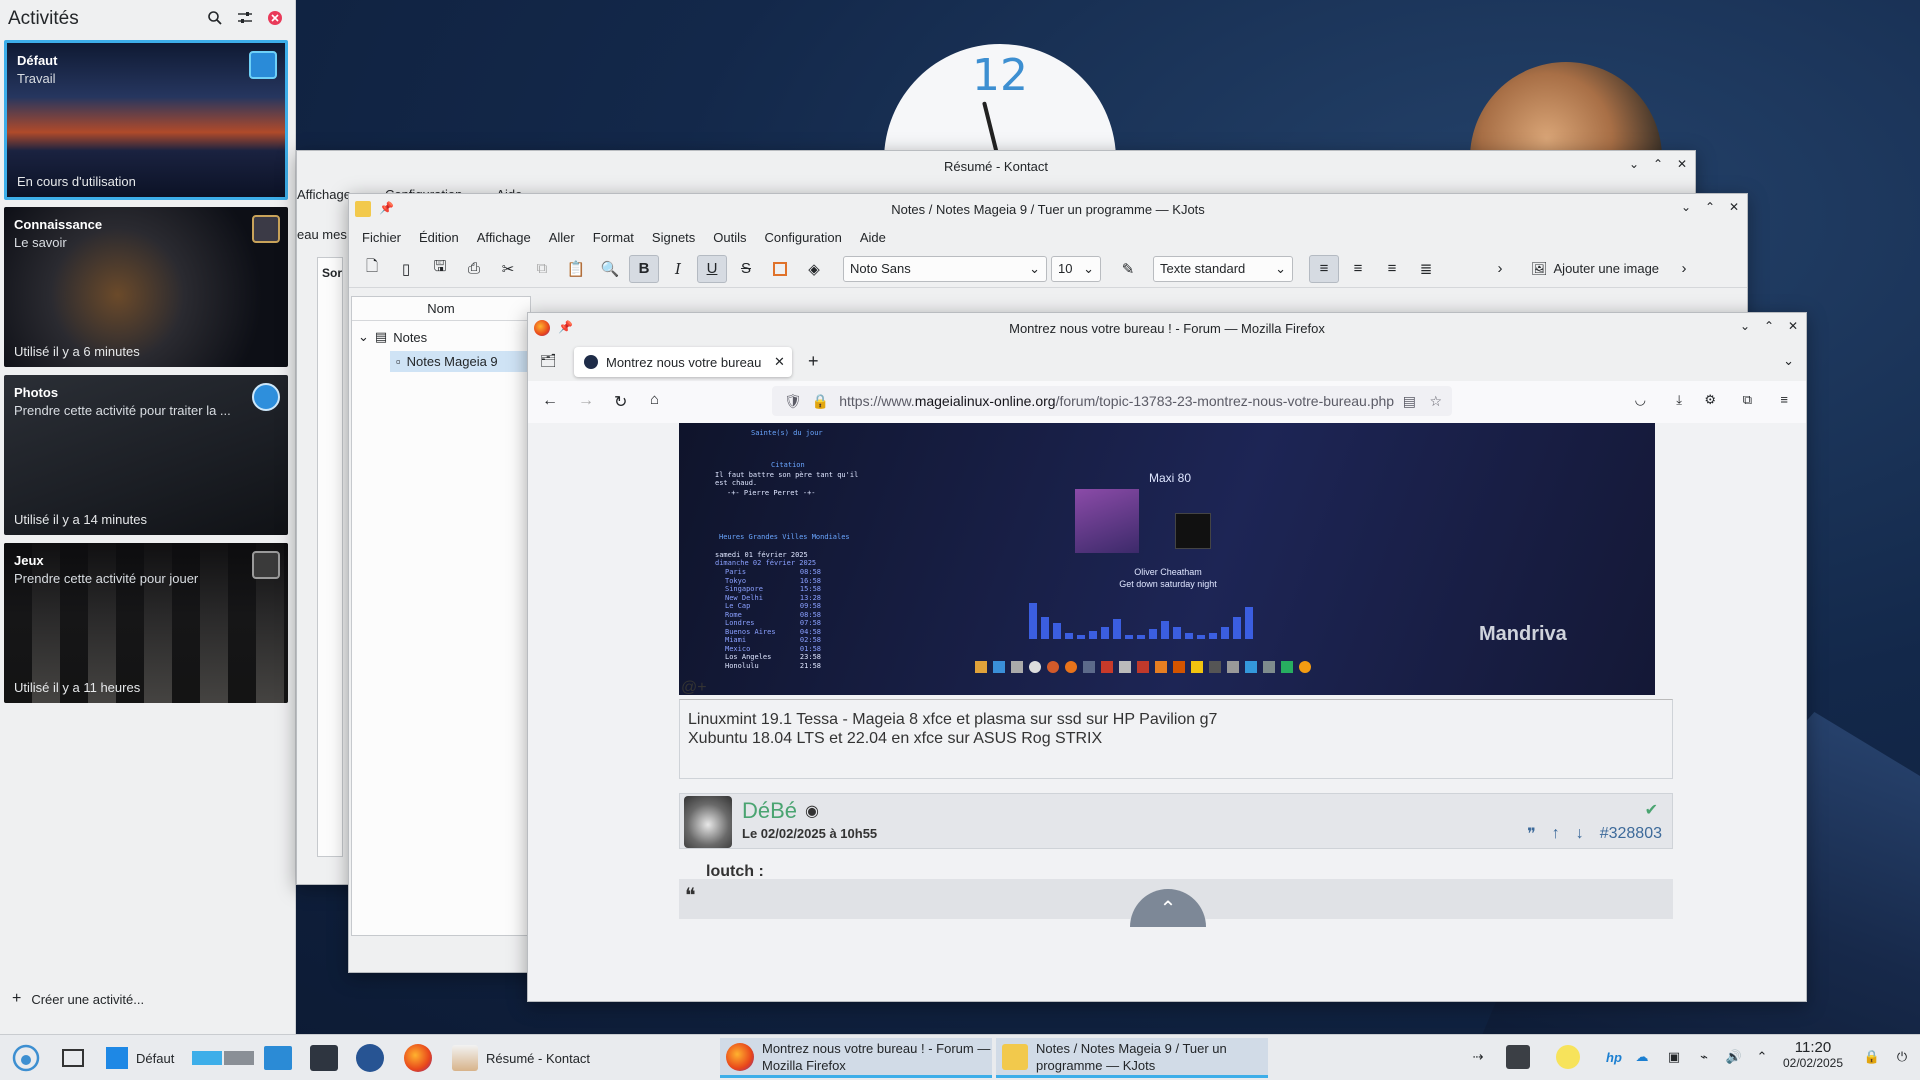  Describe the element at coordinates (945, 268) in the screenshot. I see `font-family-select: Noto Sans ⌄` at that location.